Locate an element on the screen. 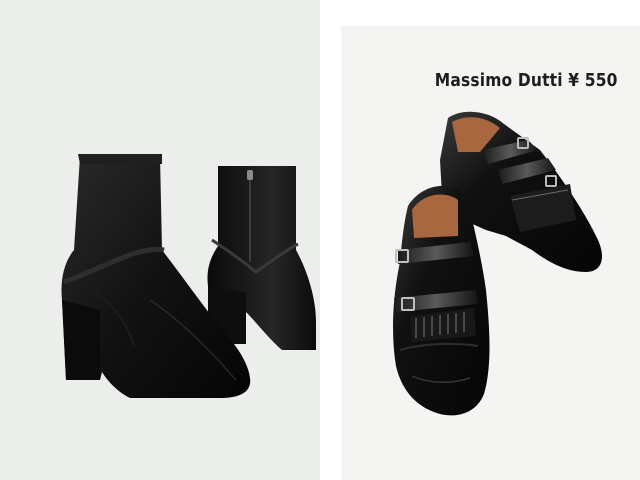 Image resolution: width=640 pixels, height=480 pixels. zipper-pull-icon is located at coordinates (250, 175).